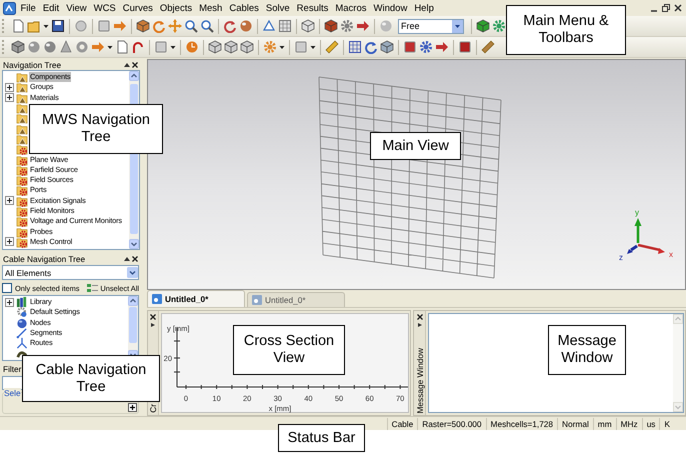  What do you see at coordinates (278, 8) in the screenshot?
I see `menu-item: Solve` at bounding box center [278, 8].